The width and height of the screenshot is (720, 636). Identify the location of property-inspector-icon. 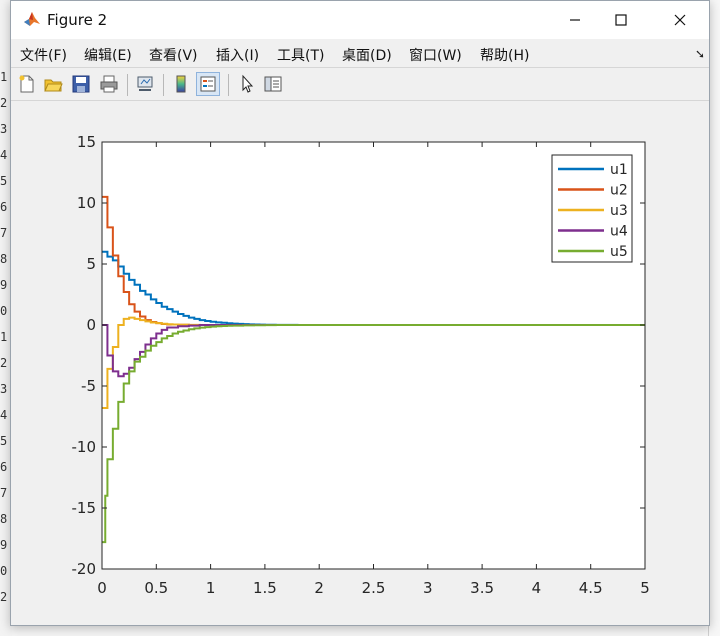
(273, 84).